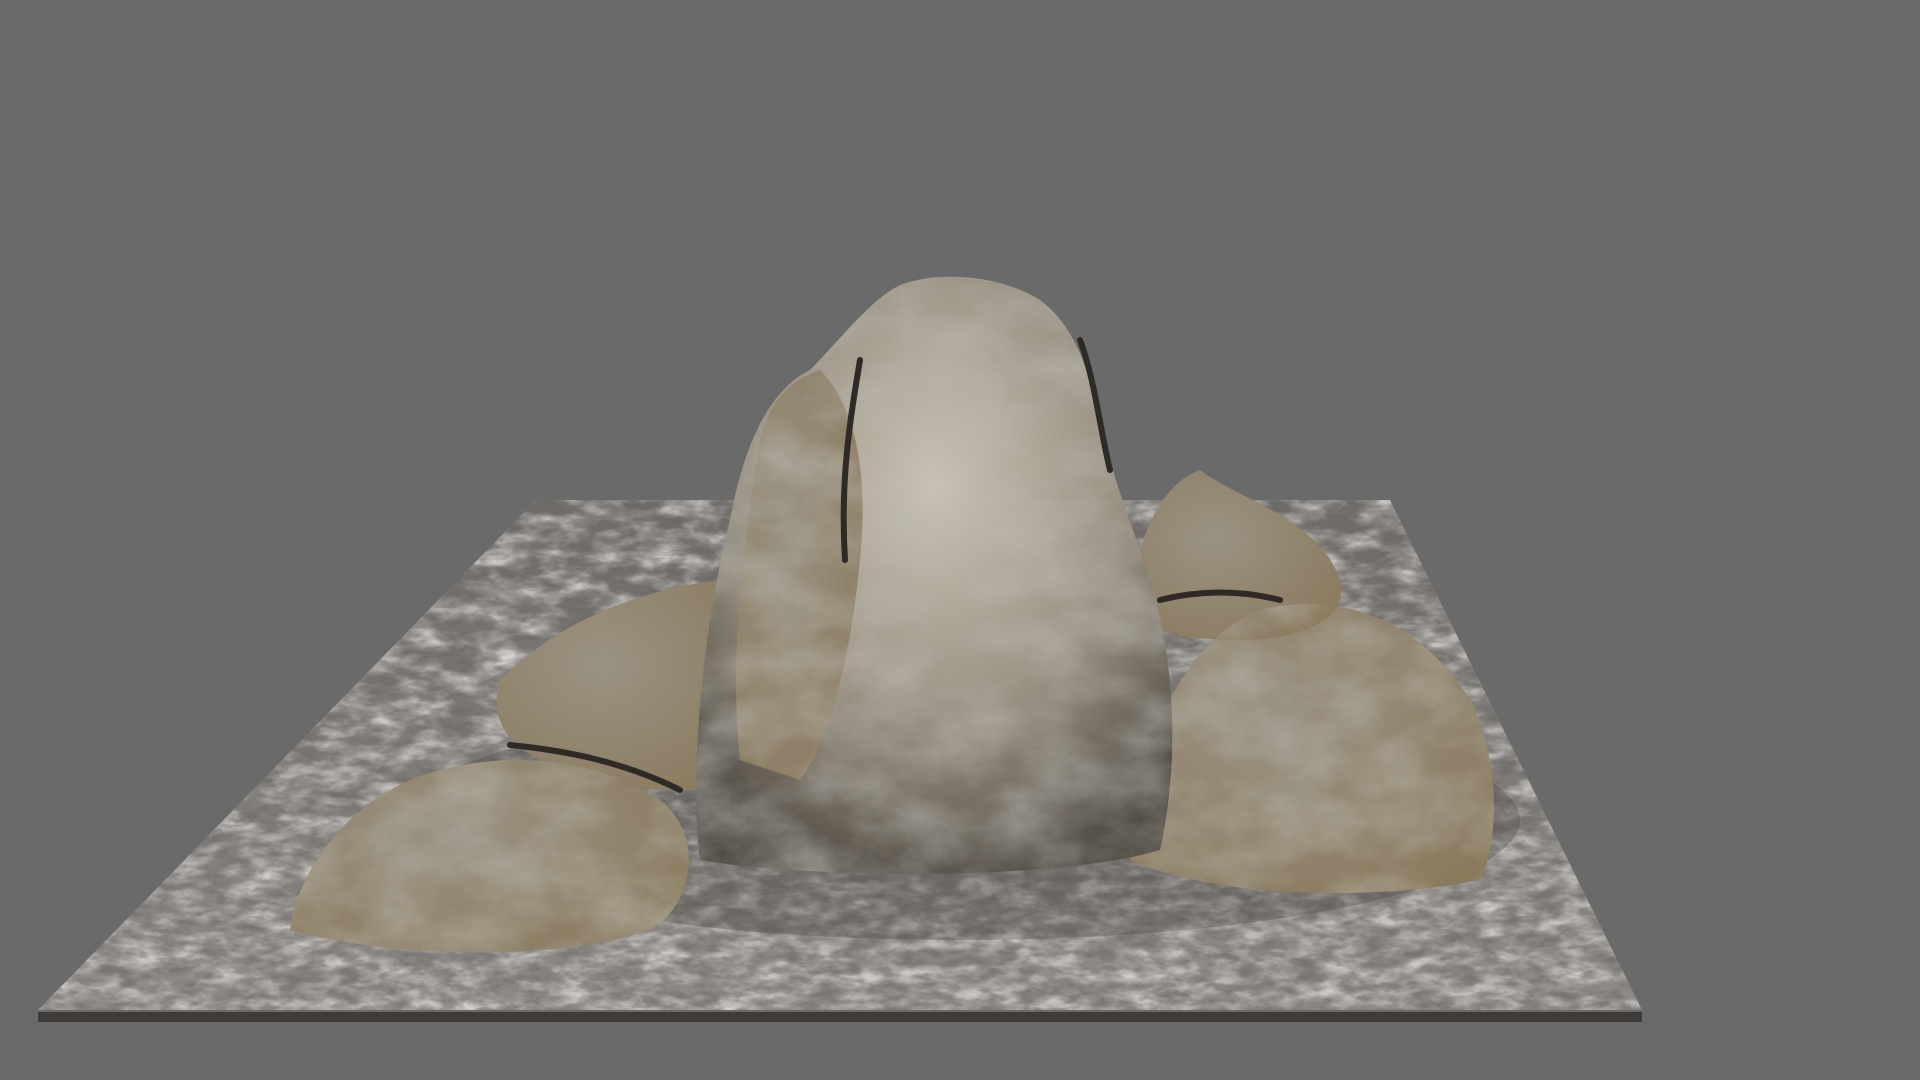 Image resolution: width=1920 pixels, height=1080 pixels. I want to click on slab-front-edge, so click(840, 1017).